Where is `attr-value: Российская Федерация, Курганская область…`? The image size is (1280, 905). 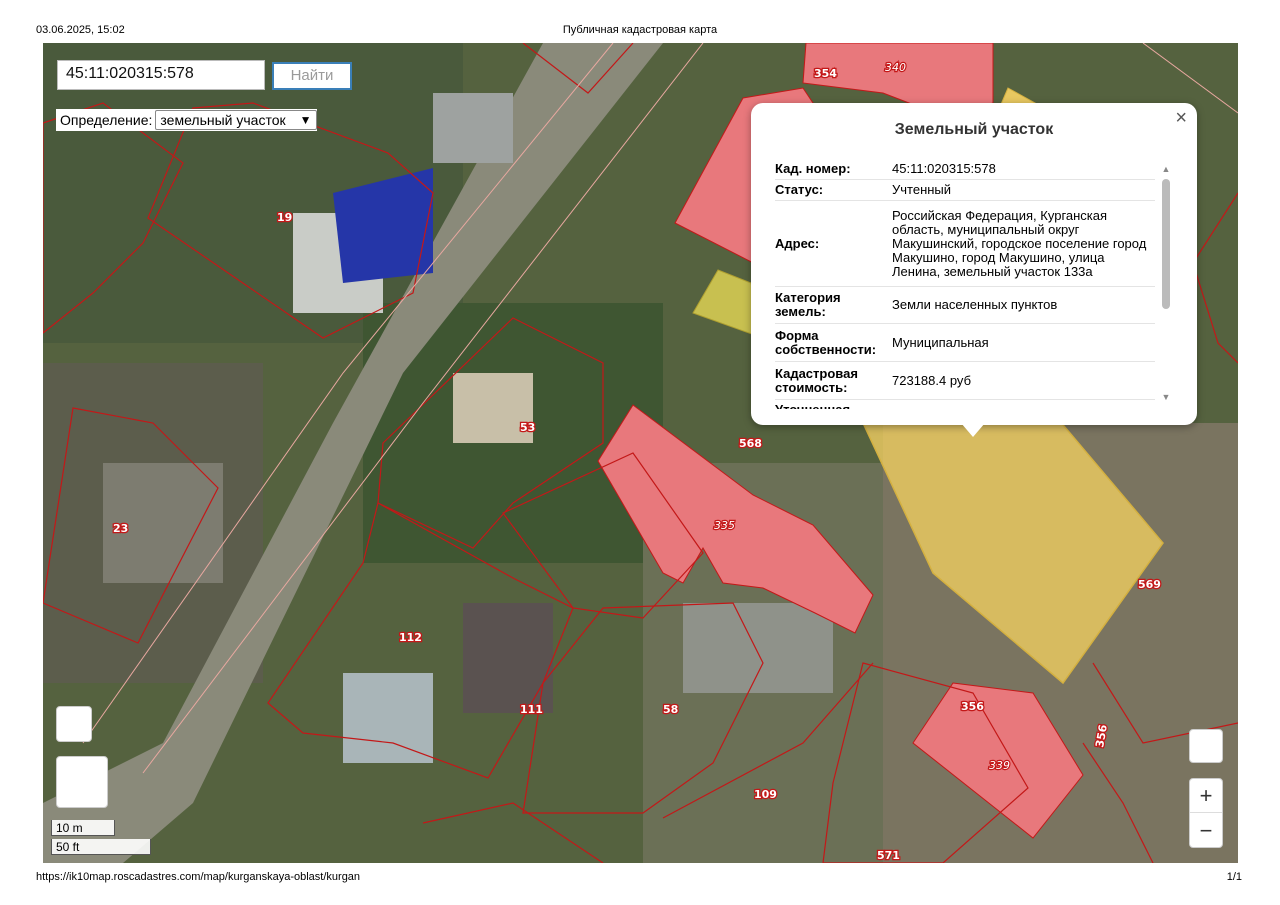
attr-value: Российская Федерация, Курганская область… is located at coordinates (1019, 243).